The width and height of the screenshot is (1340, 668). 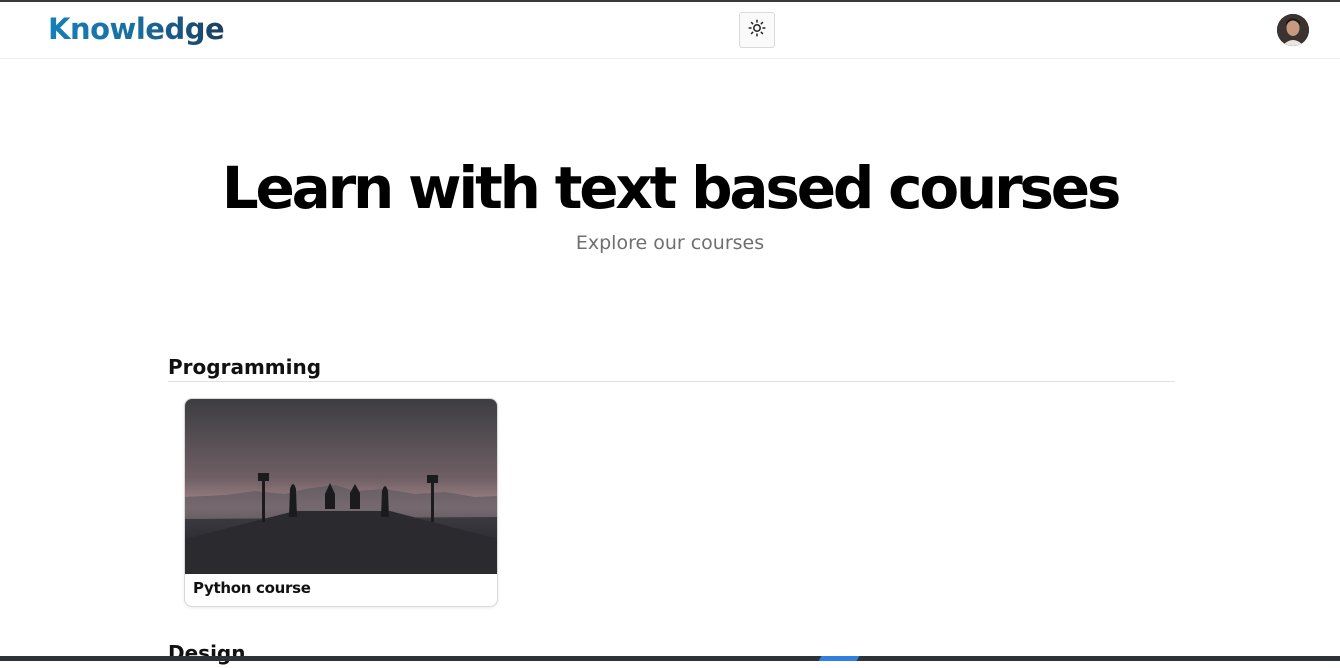 What do you see at coordinates (341, 486) in the screenshot?
I see `course-thumbnail` at bounding box center [341, 486].